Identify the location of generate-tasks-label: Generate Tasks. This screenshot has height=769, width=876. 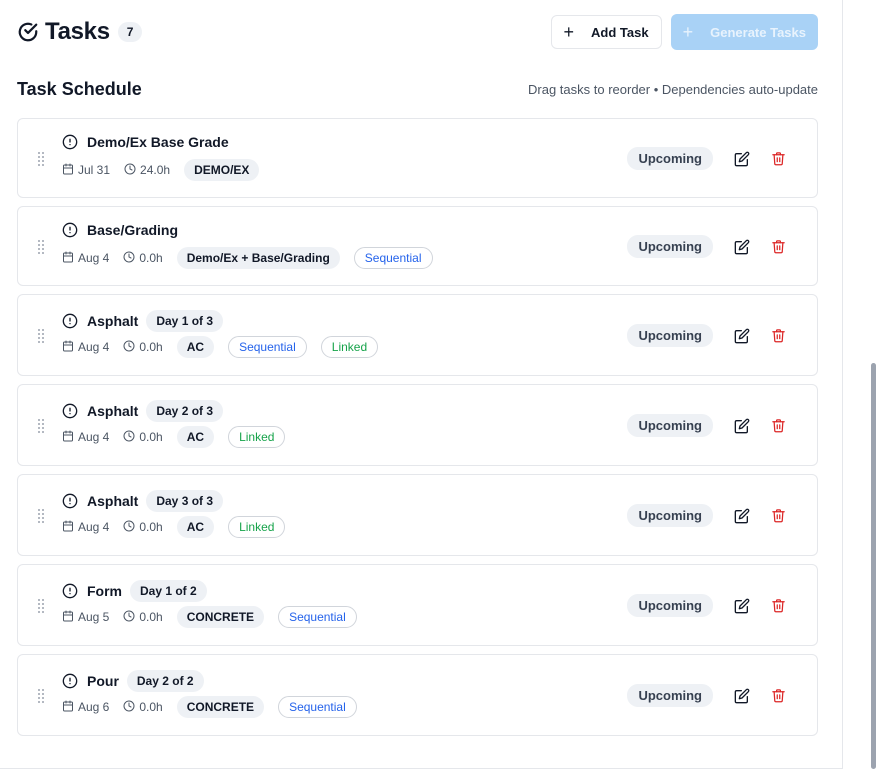
(758, 32).